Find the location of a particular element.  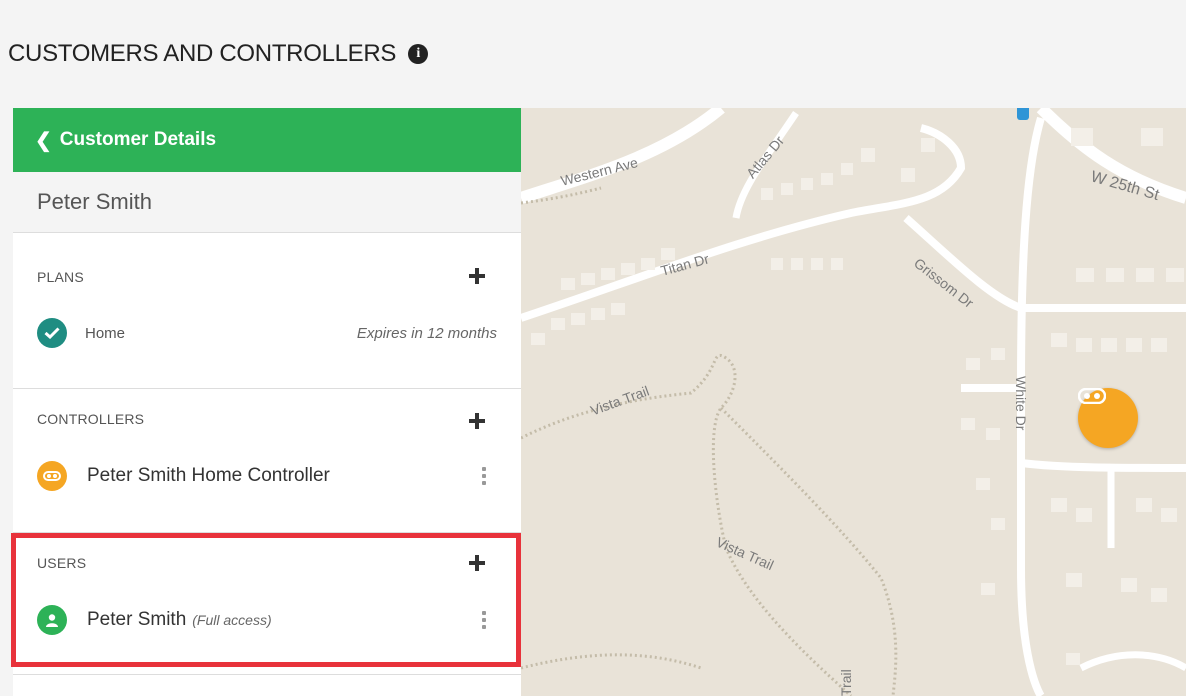

controllers-section: CONTROLLERS Peter Smith Home Controller is located at coordinates (267, 461).